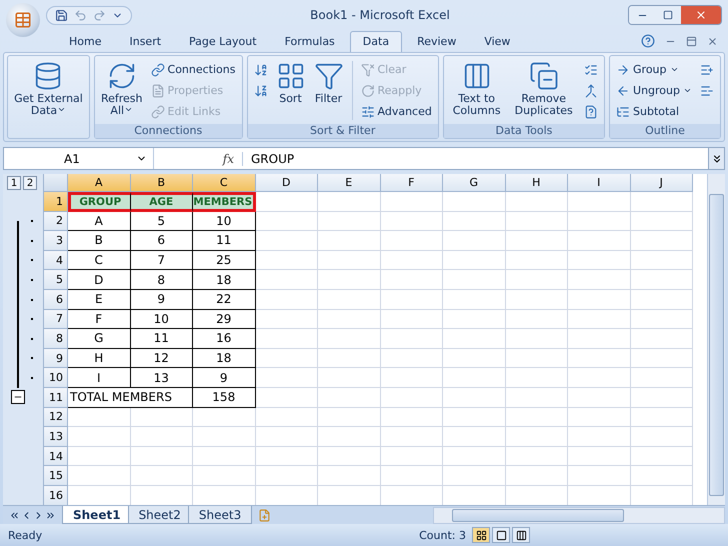  Describe the element at coordinates (654, 111) in the screenshot. I see `ribbon-button: Subtotal` at that location.